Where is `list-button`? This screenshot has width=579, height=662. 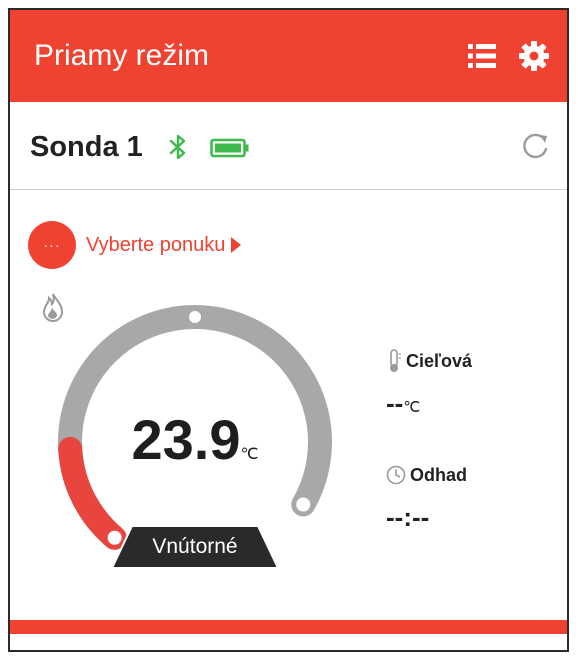
list-button is located at coordinates (482, 56).